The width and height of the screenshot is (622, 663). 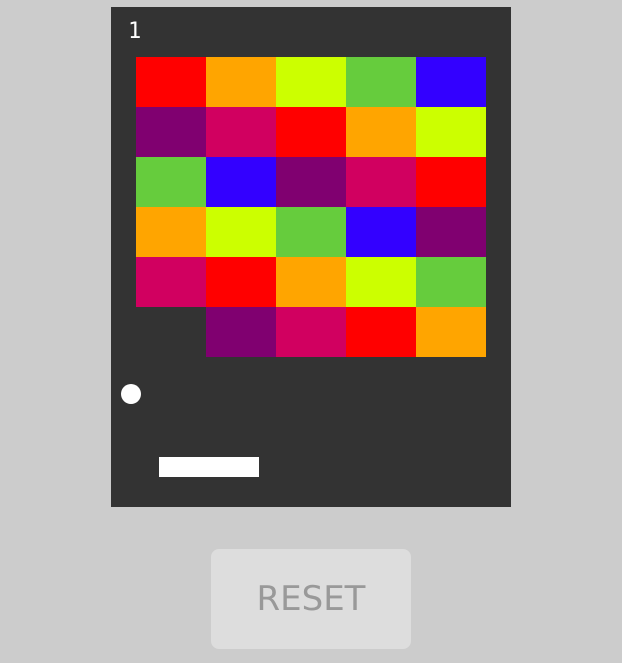 I want to click on reset-button: RESET, so click(x=311, y=599).